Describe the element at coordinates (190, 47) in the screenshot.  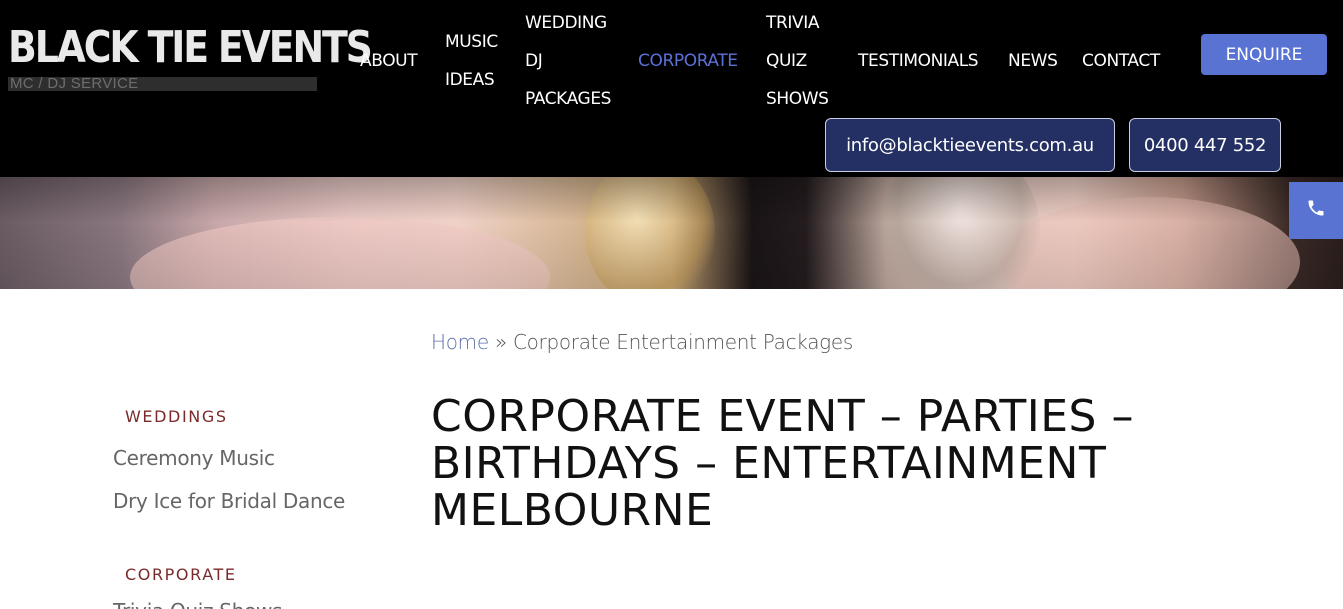
I see `logo-title: BLACK TIE EVENTS` at that location.